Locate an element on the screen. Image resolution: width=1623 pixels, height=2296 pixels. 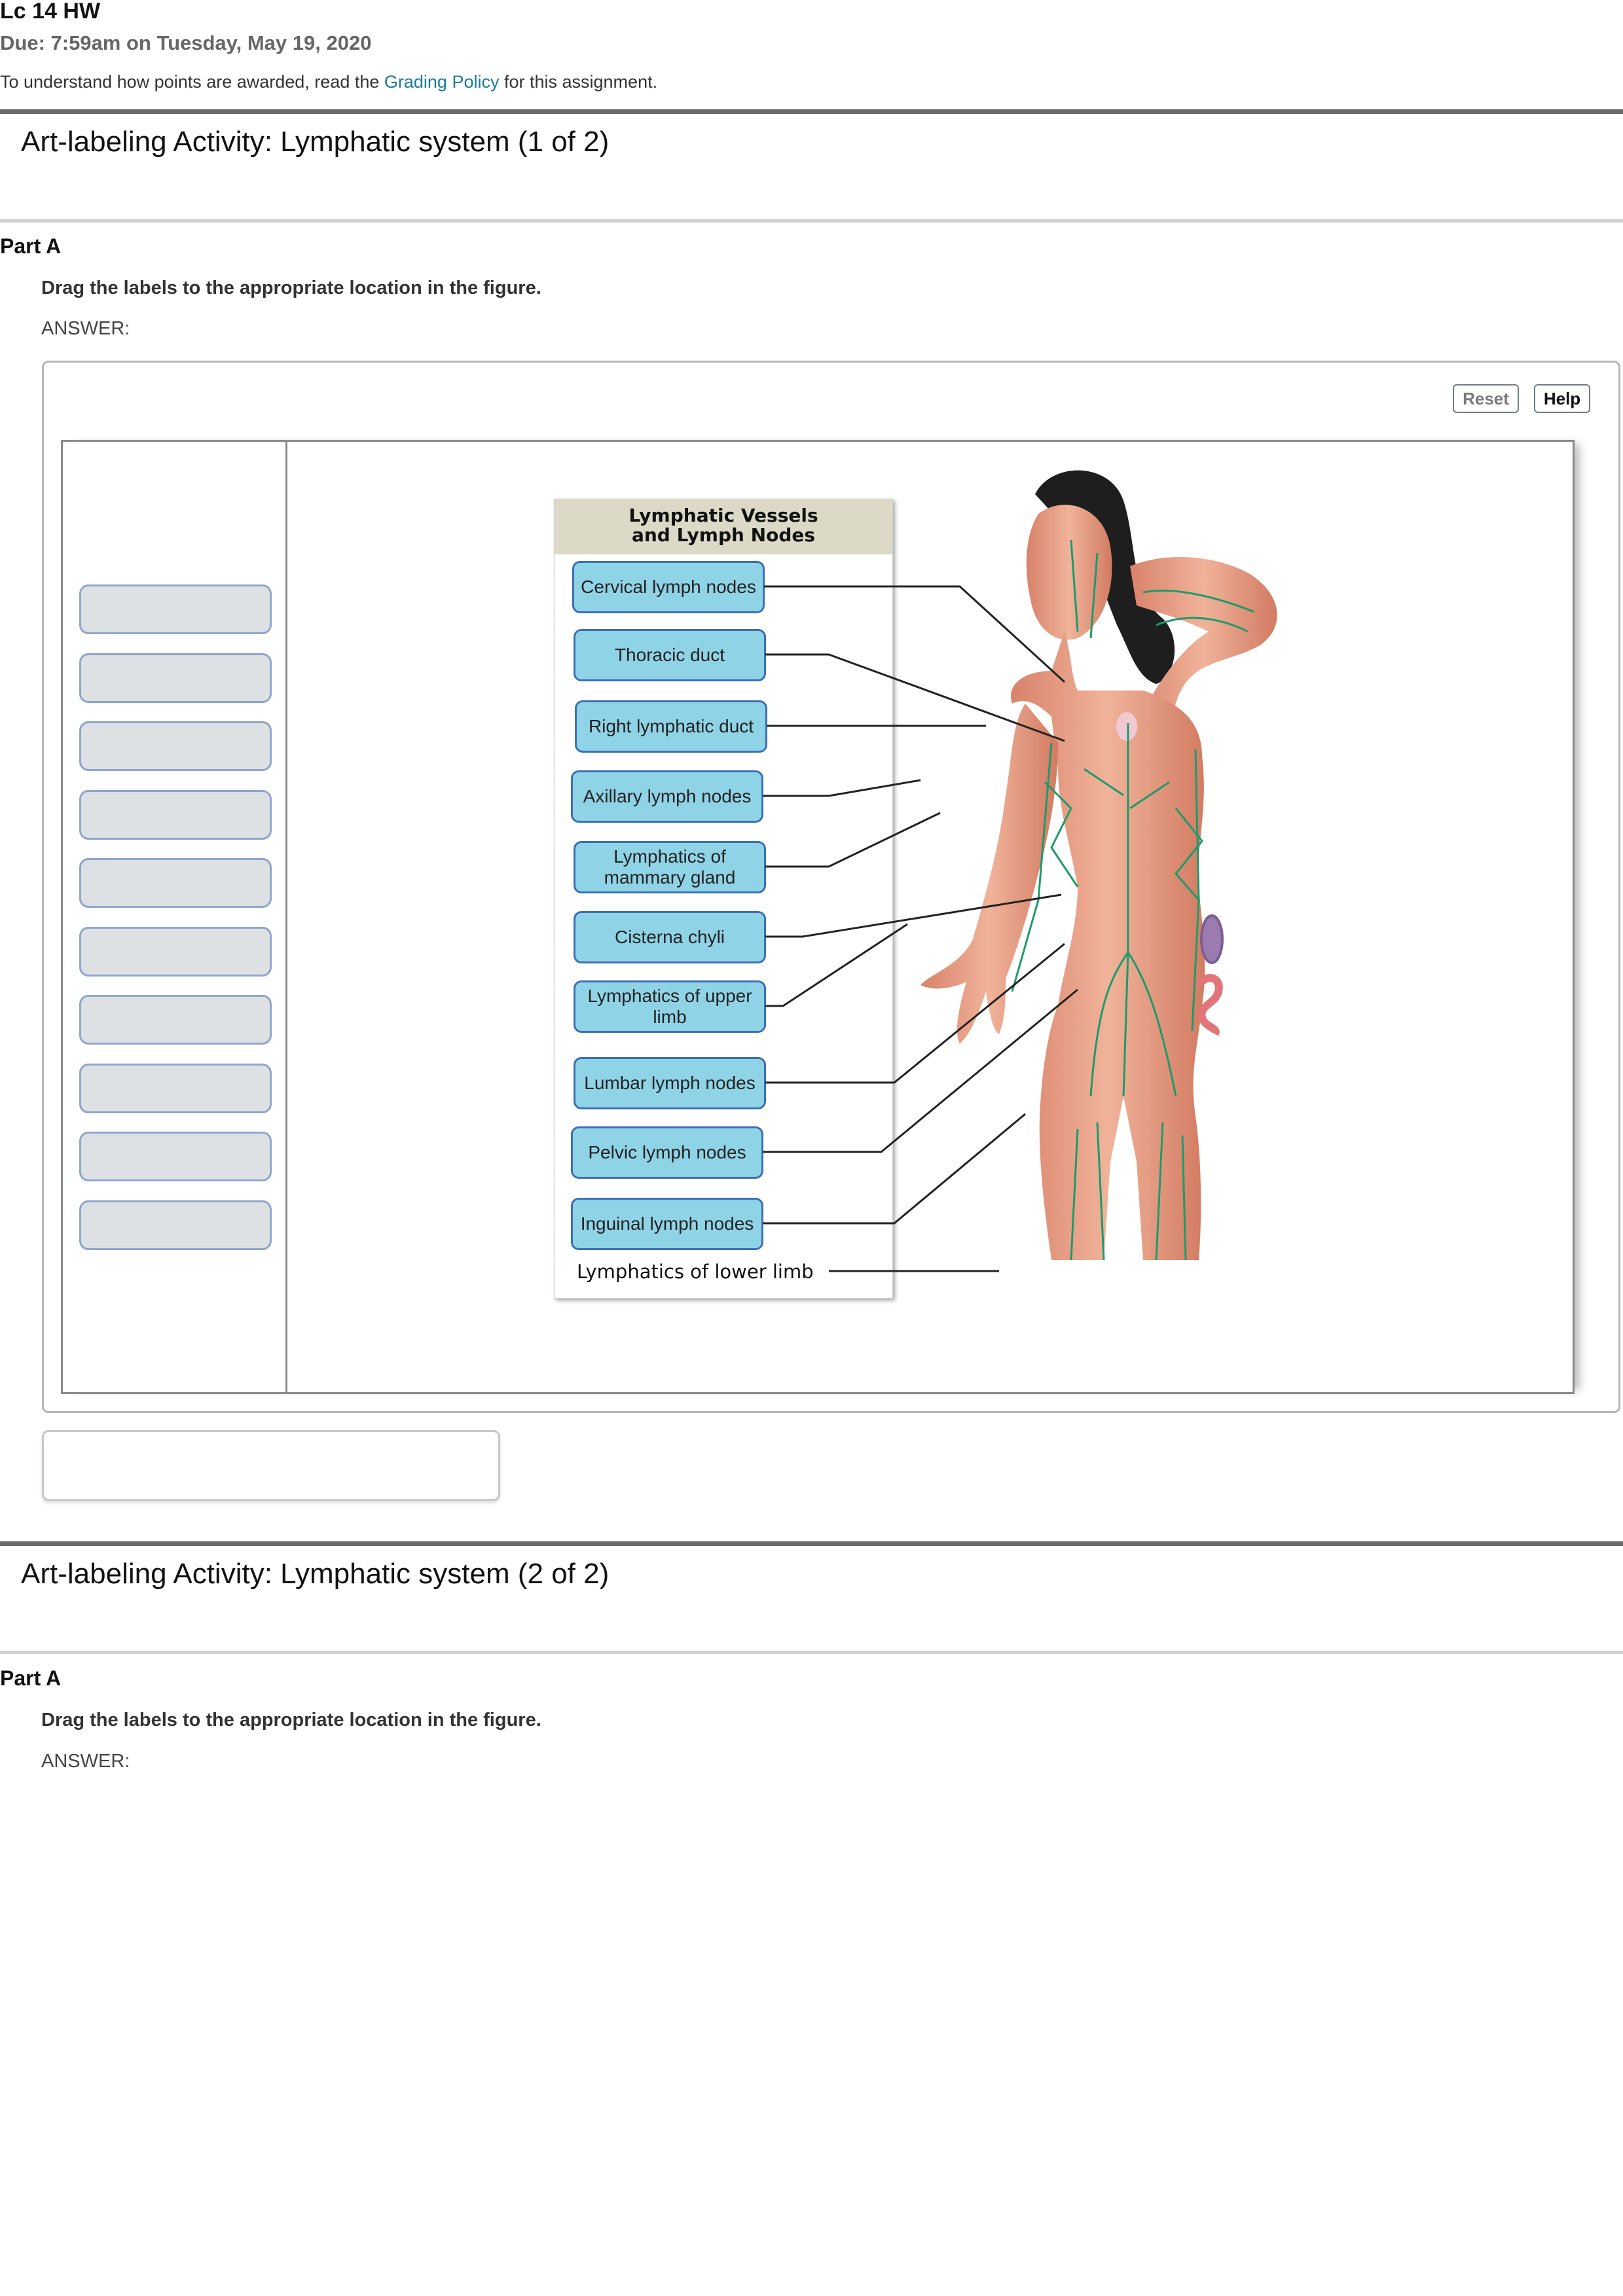
feedback-box is located at coordinates (271, 1465).